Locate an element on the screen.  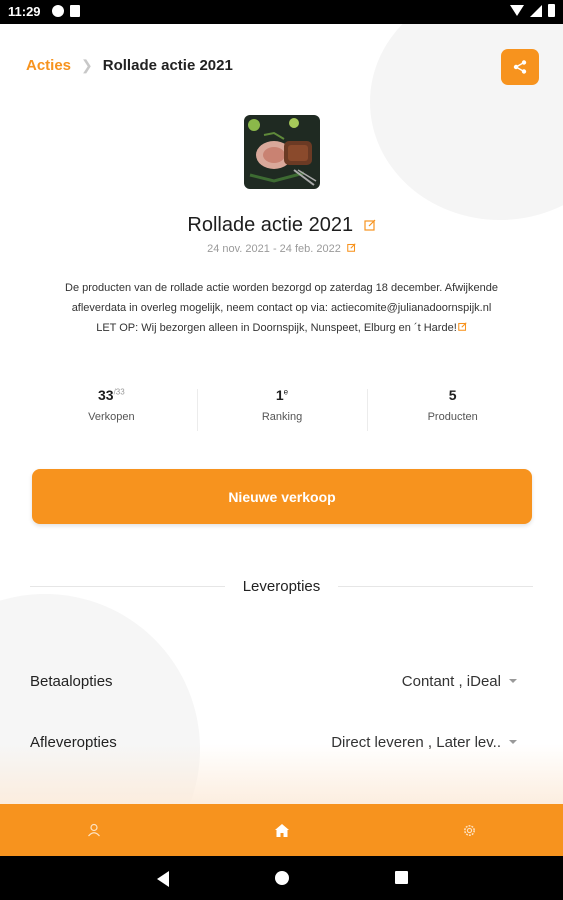
section-title: Leveropties is located at coordinates (281, 586).